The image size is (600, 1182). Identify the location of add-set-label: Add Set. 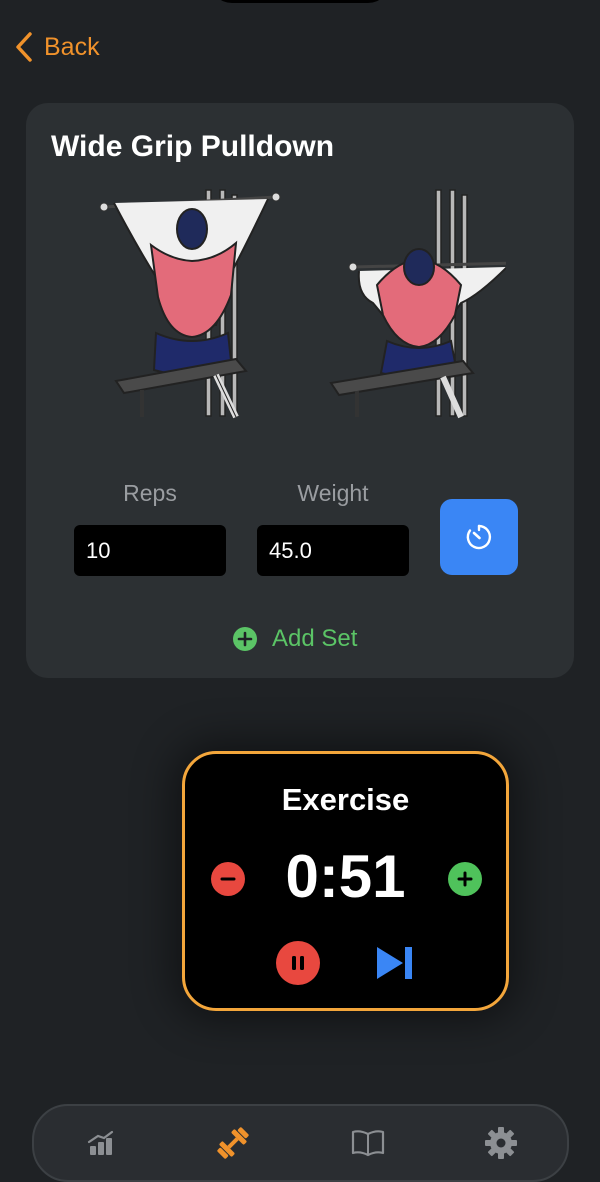
(315, 638).